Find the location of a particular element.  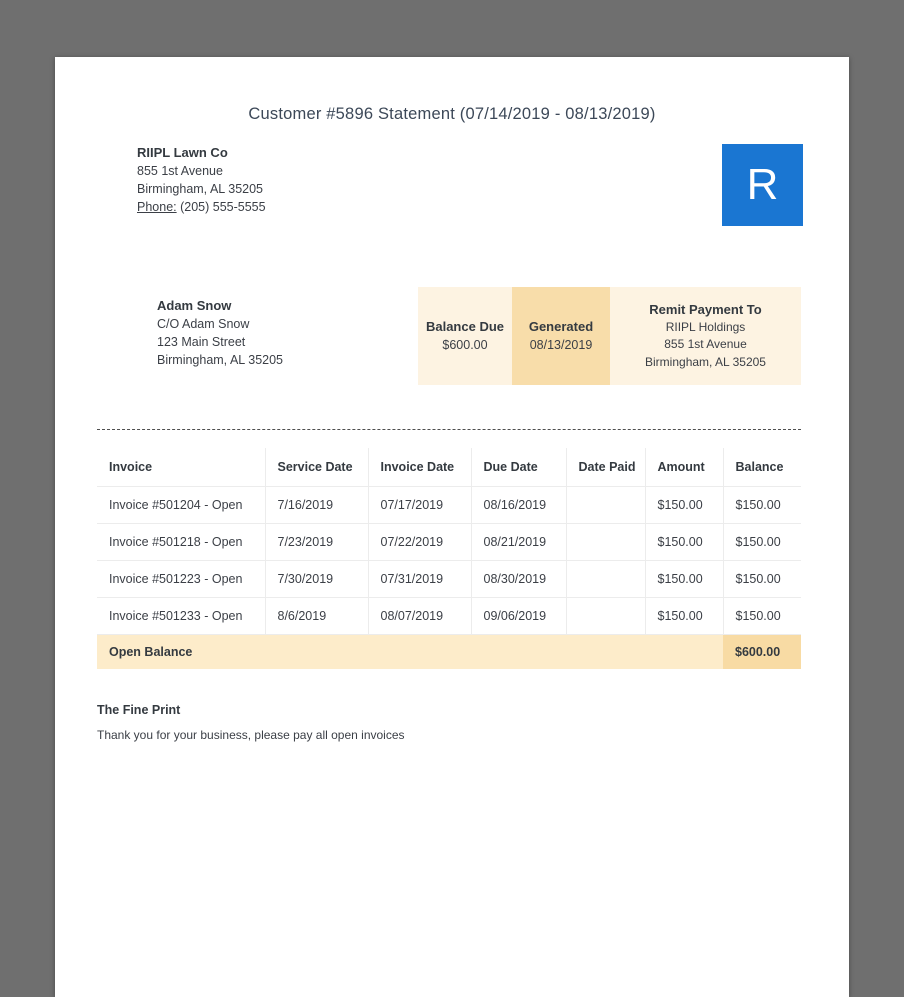

remit-address-line1: 855 1st Avenue is located at coordinates (705, 344).